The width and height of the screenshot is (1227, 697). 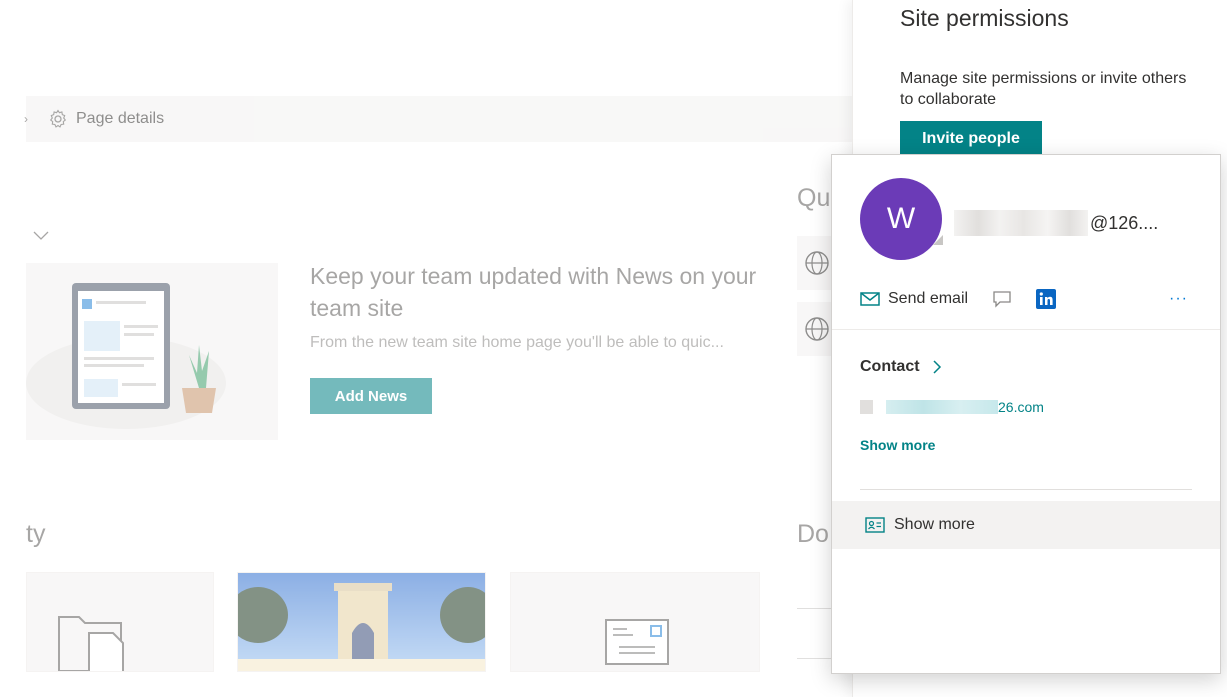 I want to click on contact-section-header: Contact, so click(x=901, y=367).